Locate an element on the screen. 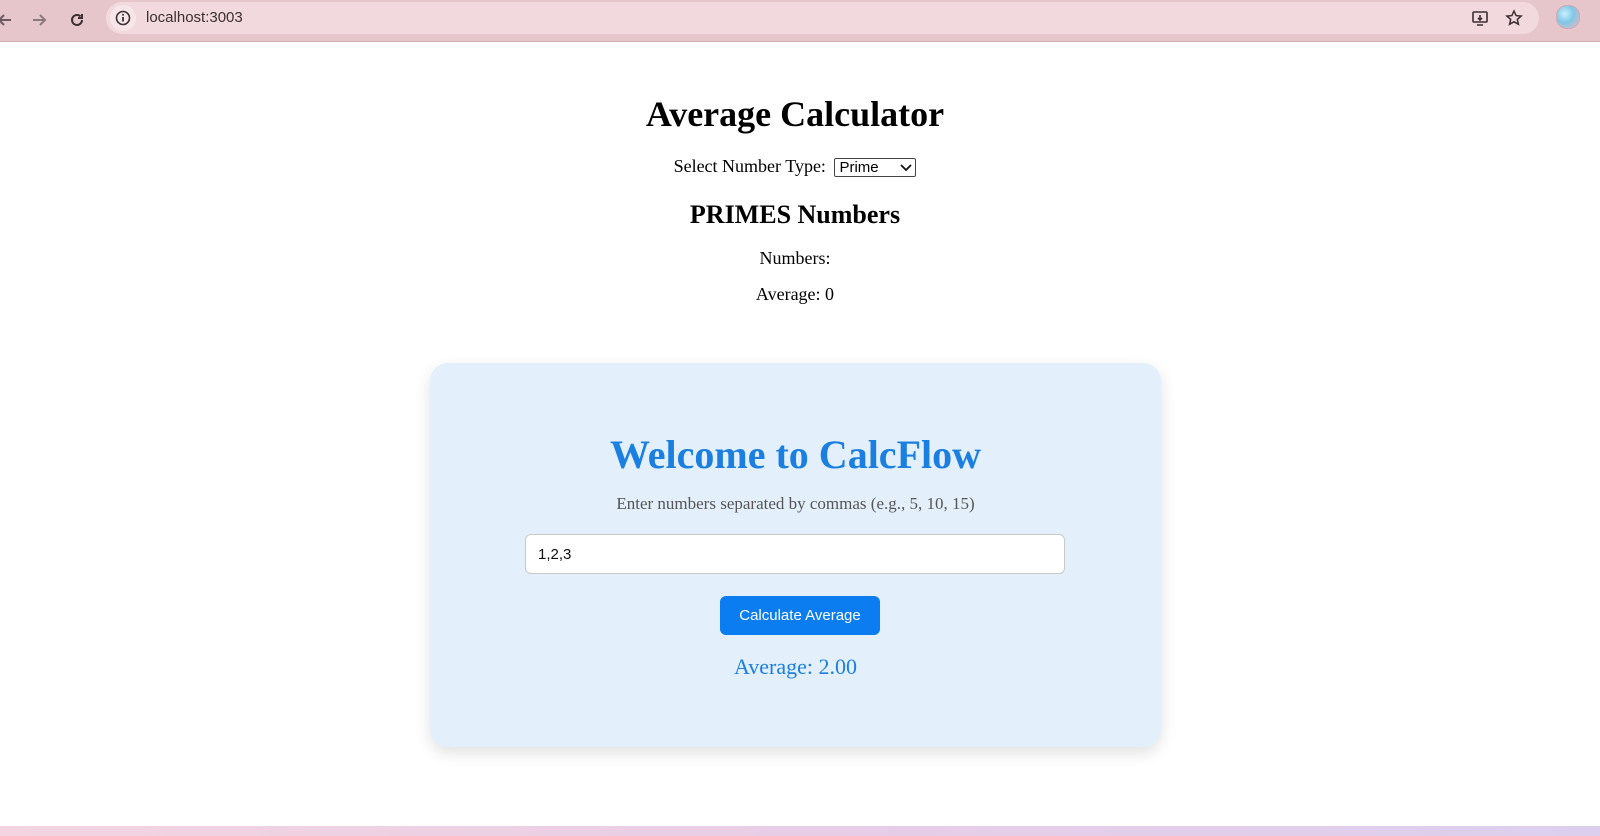 The height and width of the screenshot is (836, 1600). forward-arrow-icon is located at coordinates (39, 20).